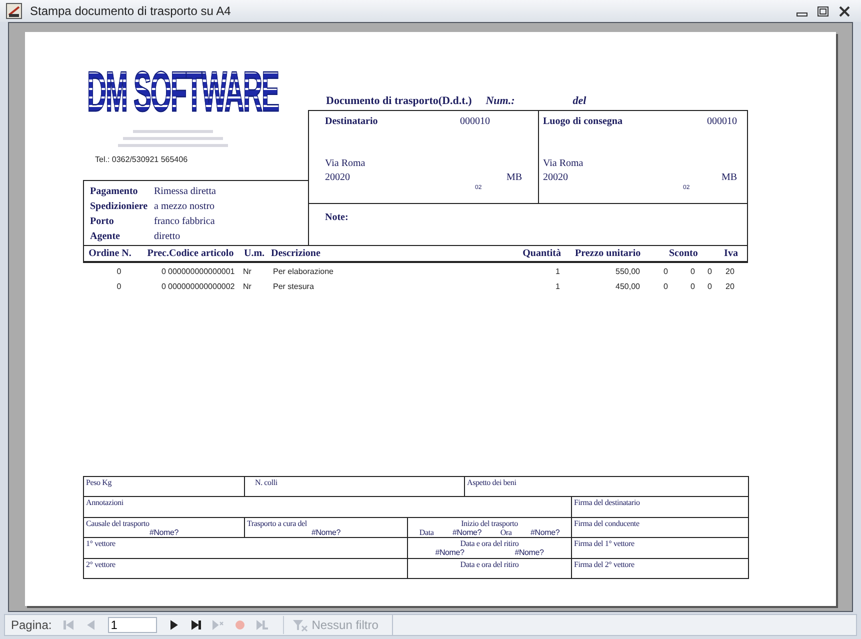 This screenshot has height=639, width=861. What do you see at coordinates (823, 11) in the screenshot?
I see `restore-icon` at bounding box center [823, 11].